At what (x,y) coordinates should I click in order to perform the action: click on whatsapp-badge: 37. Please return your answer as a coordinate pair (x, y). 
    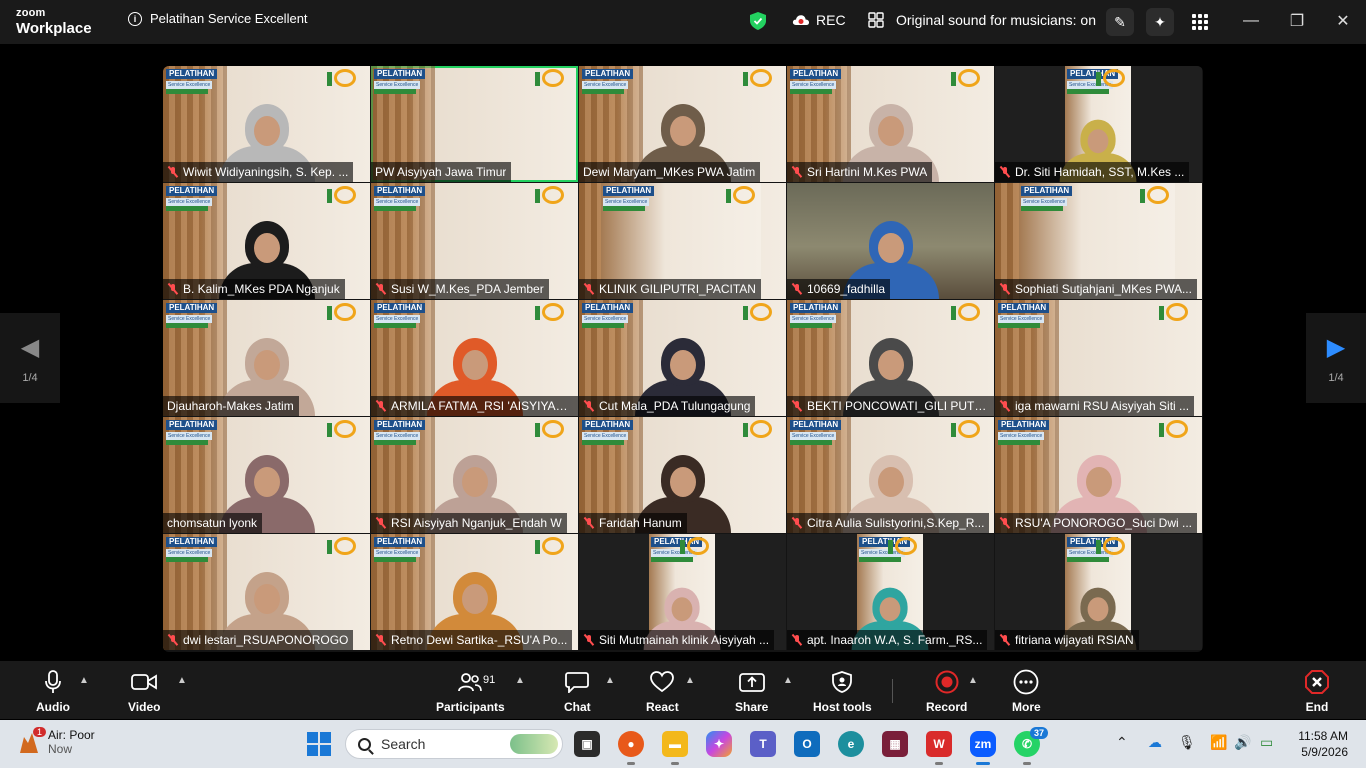
    Looking at the image, I should click on (1038, 733).